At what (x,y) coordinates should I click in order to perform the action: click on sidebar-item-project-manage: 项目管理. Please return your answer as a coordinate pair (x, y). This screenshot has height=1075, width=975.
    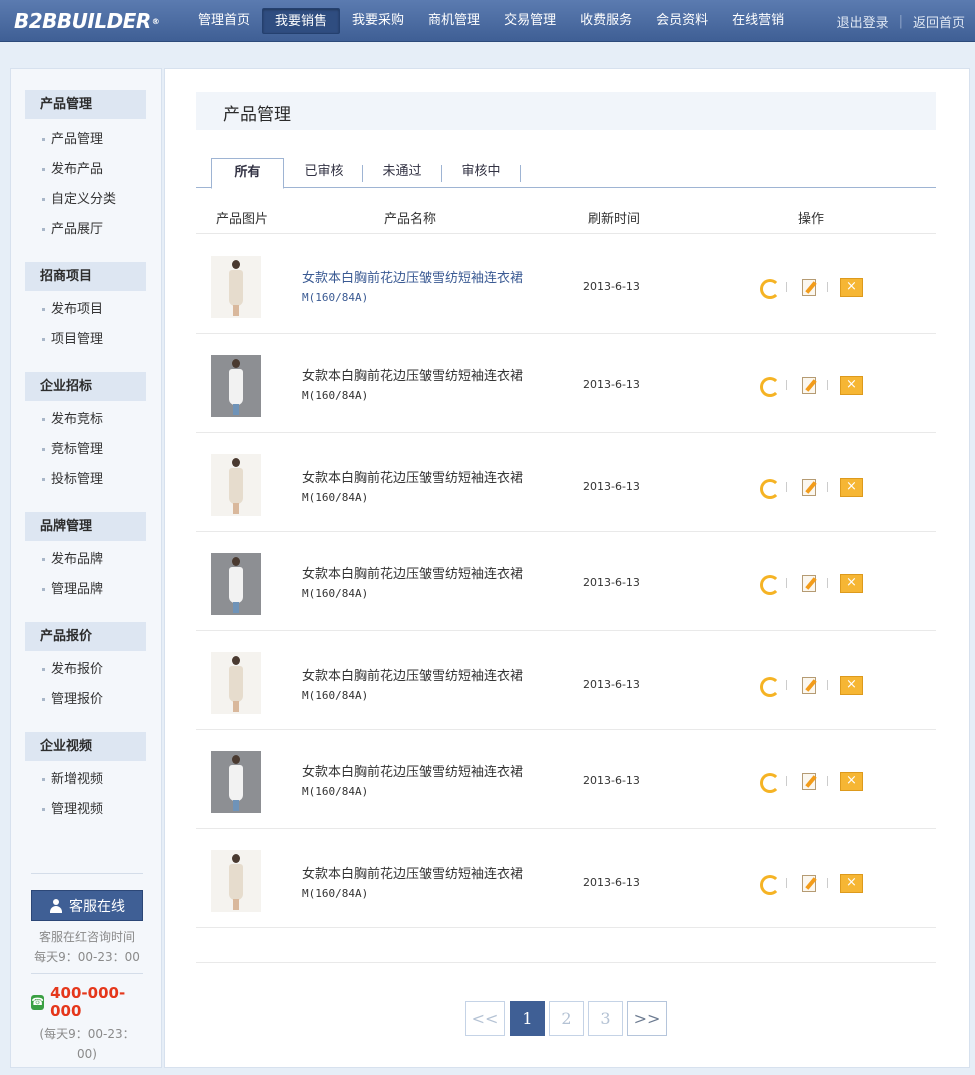
    Looking at the image, I should click on (85, 340).